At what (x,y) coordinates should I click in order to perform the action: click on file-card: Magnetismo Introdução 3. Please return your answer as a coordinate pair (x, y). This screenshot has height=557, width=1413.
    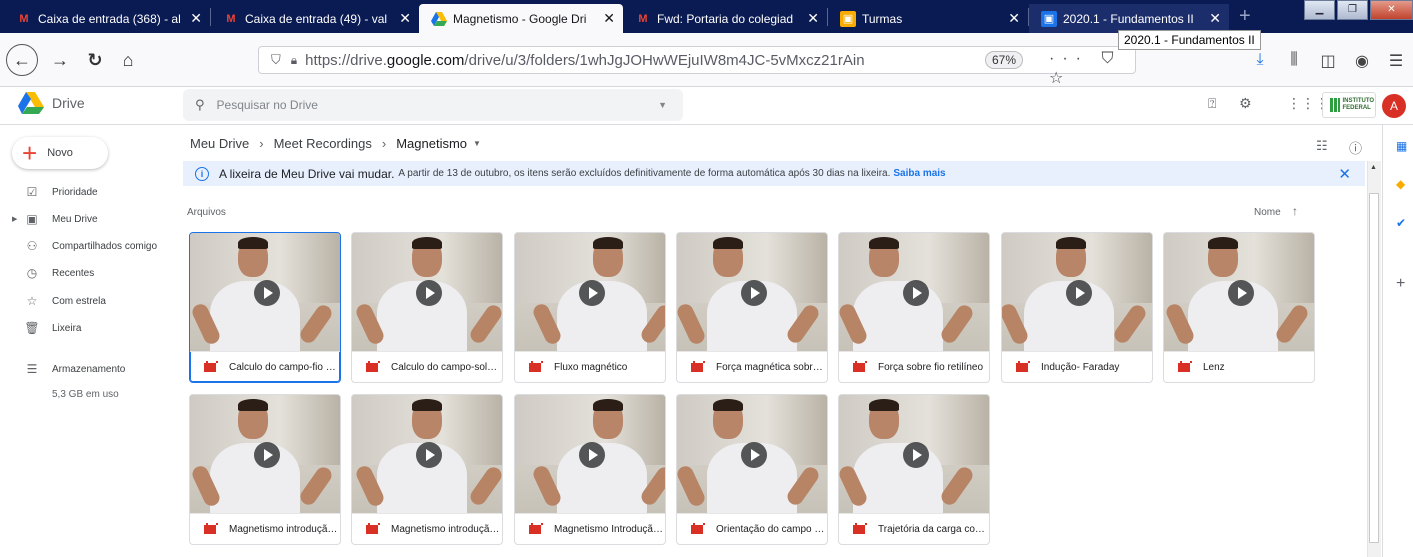
    Looking at the image, I should click on (590, 469).